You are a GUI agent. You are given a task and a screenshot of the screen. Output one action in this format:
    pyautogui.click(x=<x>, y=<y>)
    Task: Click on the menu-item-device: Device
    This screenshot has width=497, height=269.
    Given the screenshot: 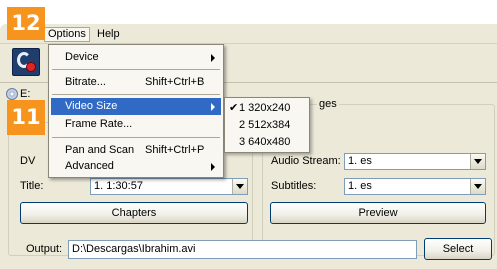 What is the action you would take?
    pyautogui.click(x=136, y=57)
    